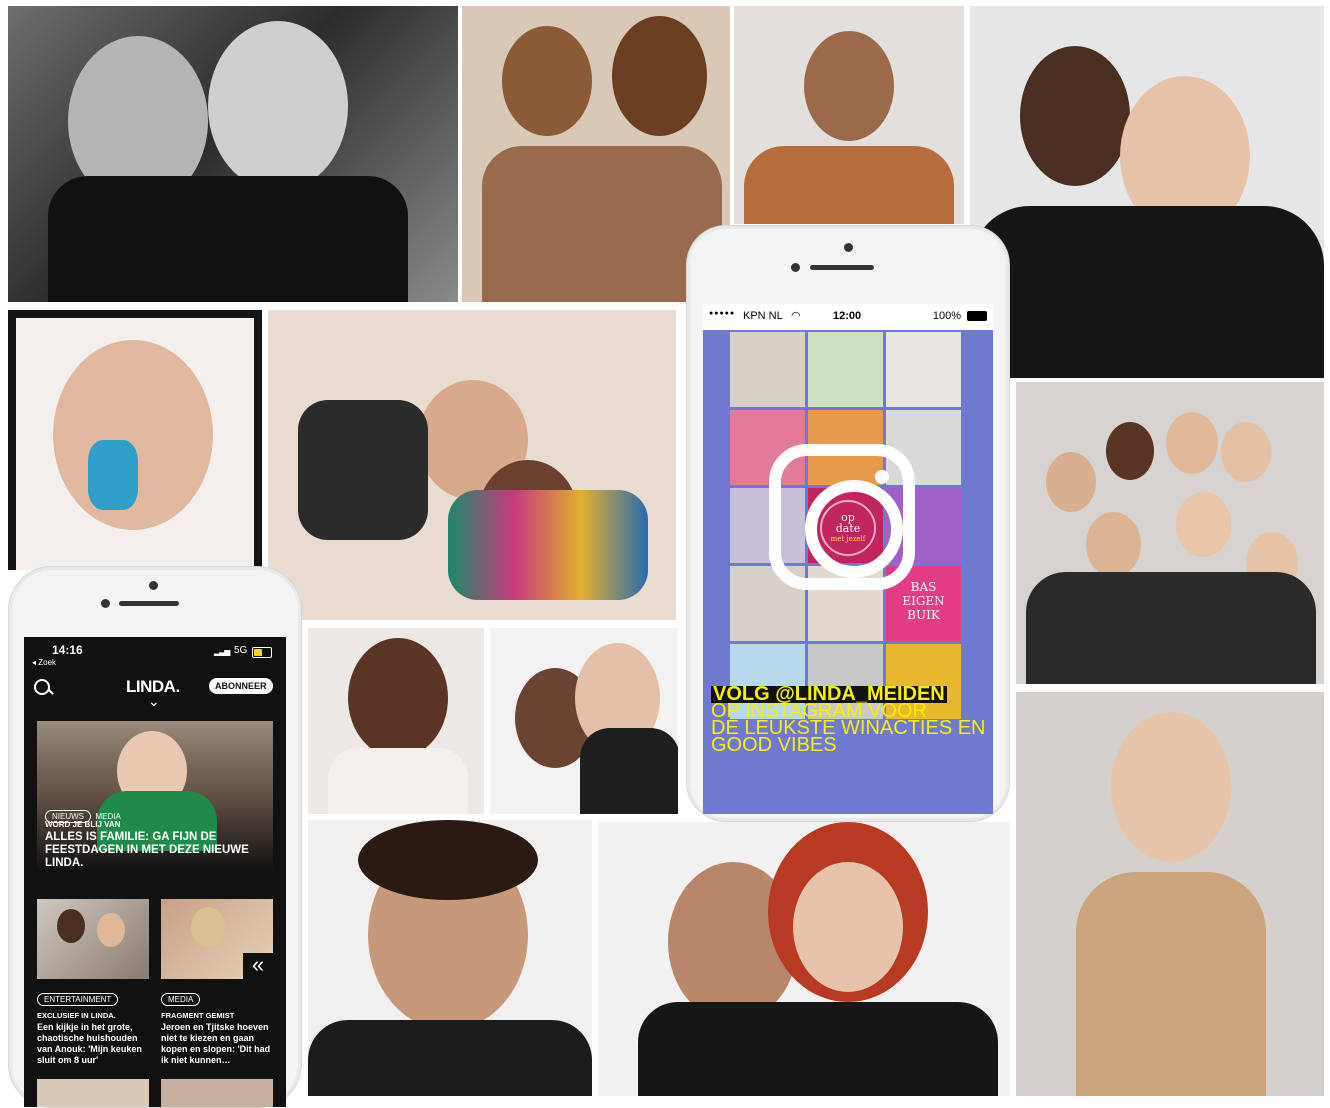  What do you see at coordinates (76, 1015) in the screenshot?
I see `card-kicker: EXCLUSIEF IN LINDA.` at bounding box center [76, 1015].